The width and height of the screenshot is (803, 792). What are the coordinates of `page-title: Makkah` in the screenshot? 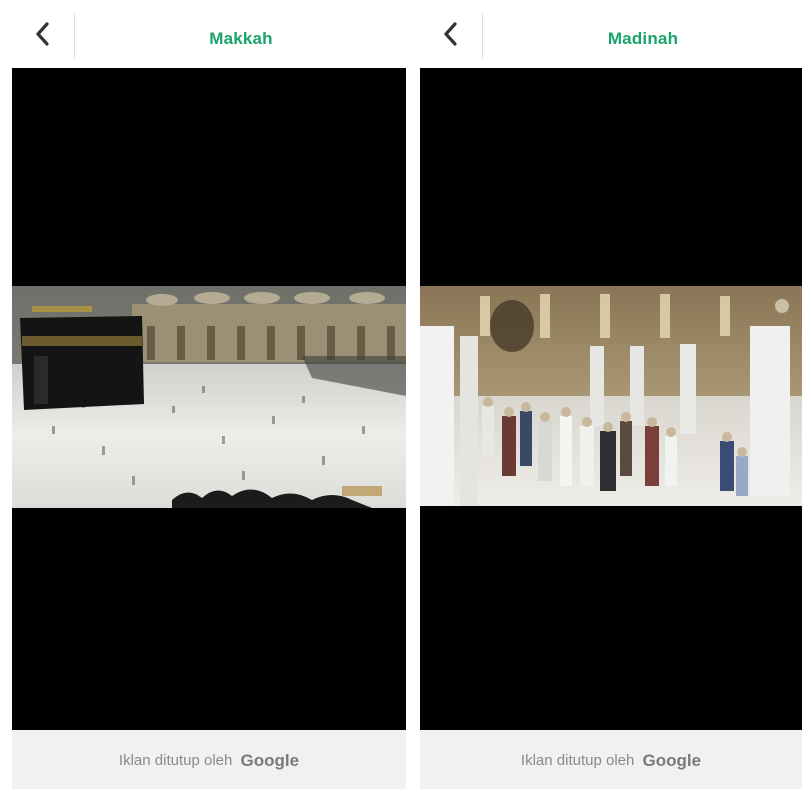 It's located at (241, 38).